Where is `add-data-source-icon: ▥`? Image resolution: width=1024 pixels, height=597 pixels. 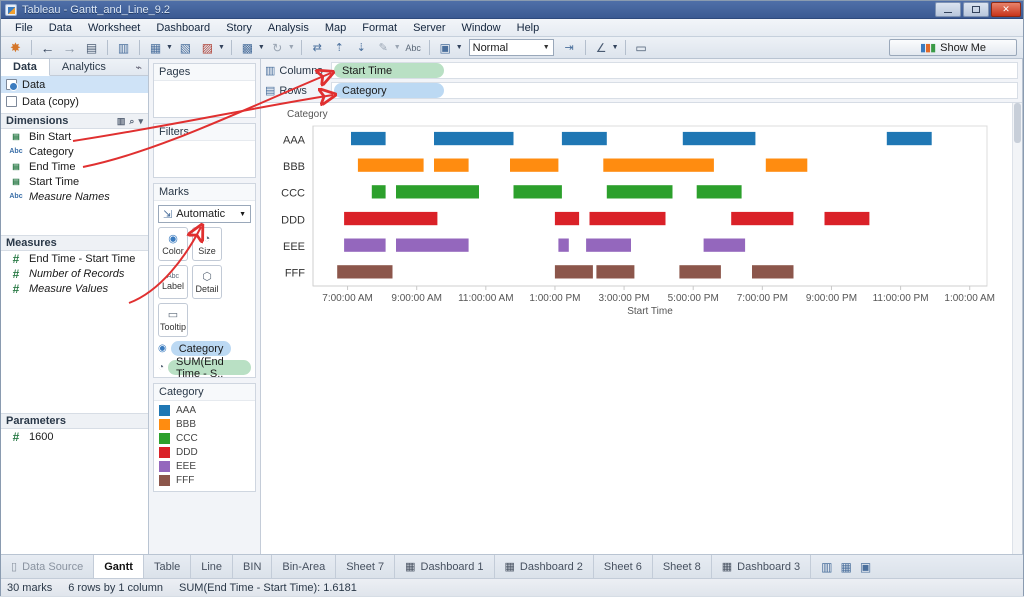
add-data-source-icon: ▥ is located at coordinates (123, 47).